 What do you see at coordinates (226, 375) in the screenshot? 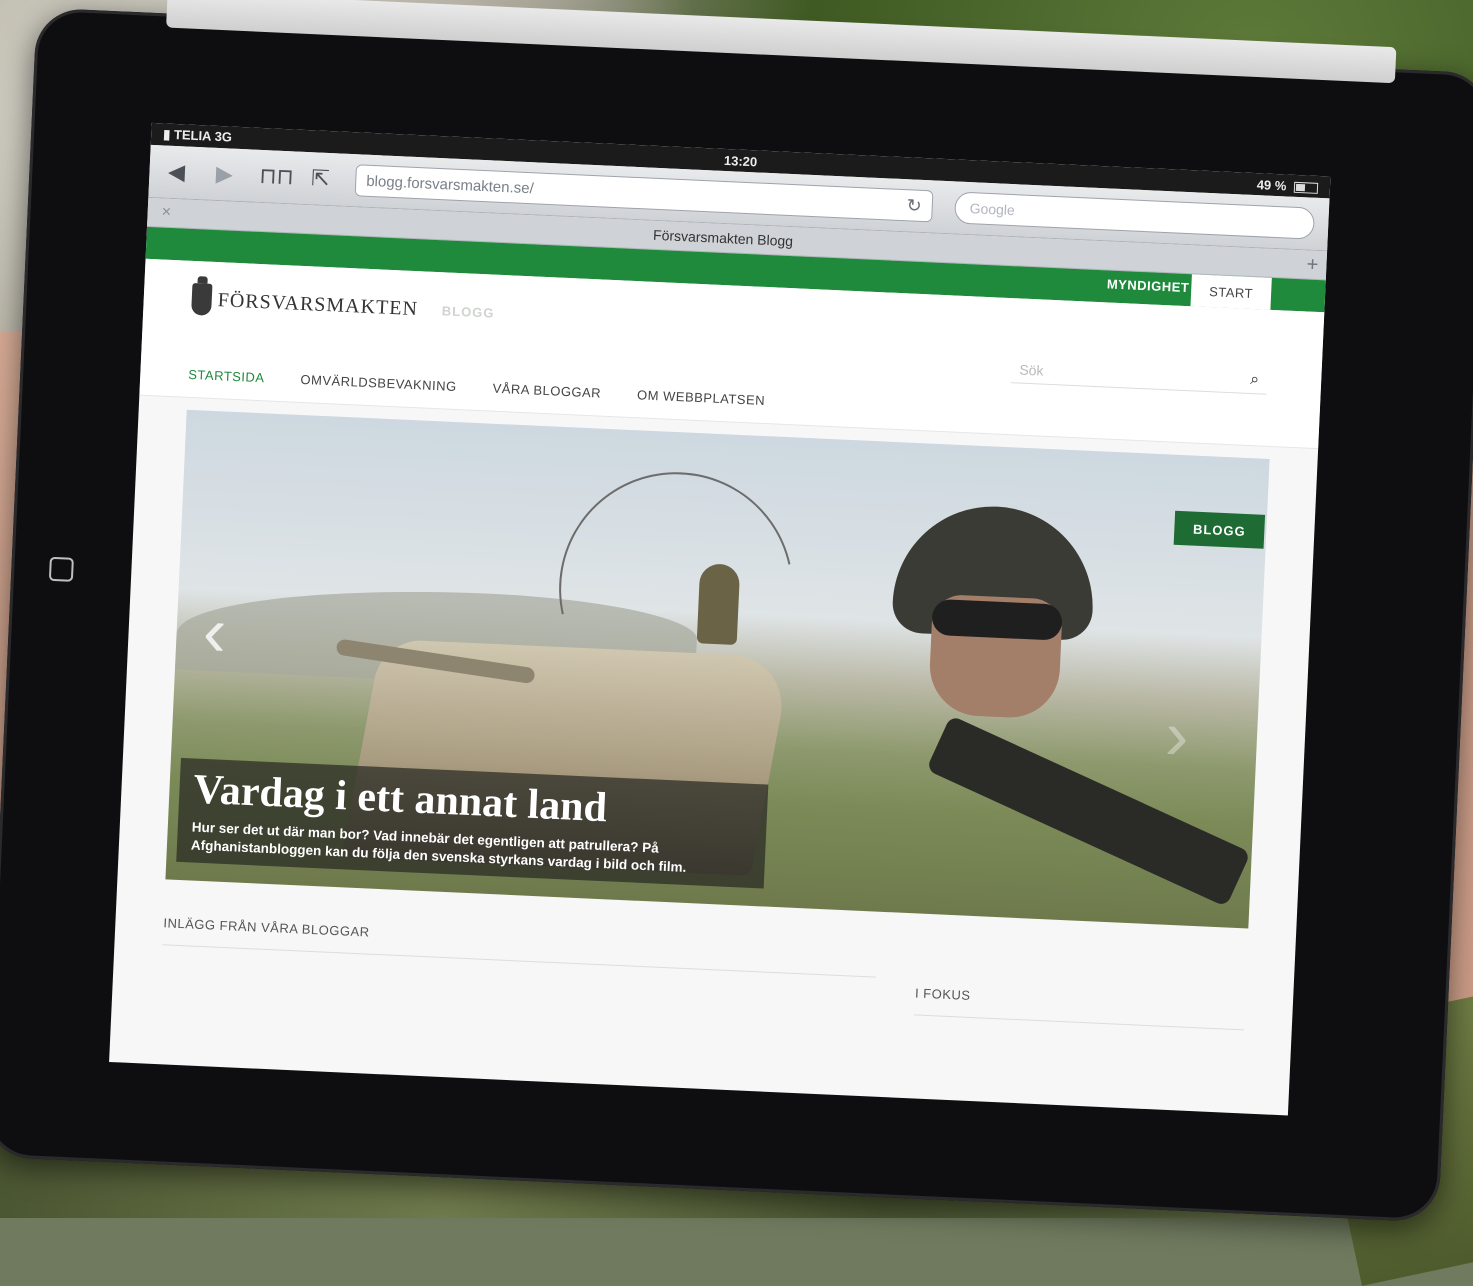
I see `nav-startsida: STARTSIDA` at bounding box center [226, 375].